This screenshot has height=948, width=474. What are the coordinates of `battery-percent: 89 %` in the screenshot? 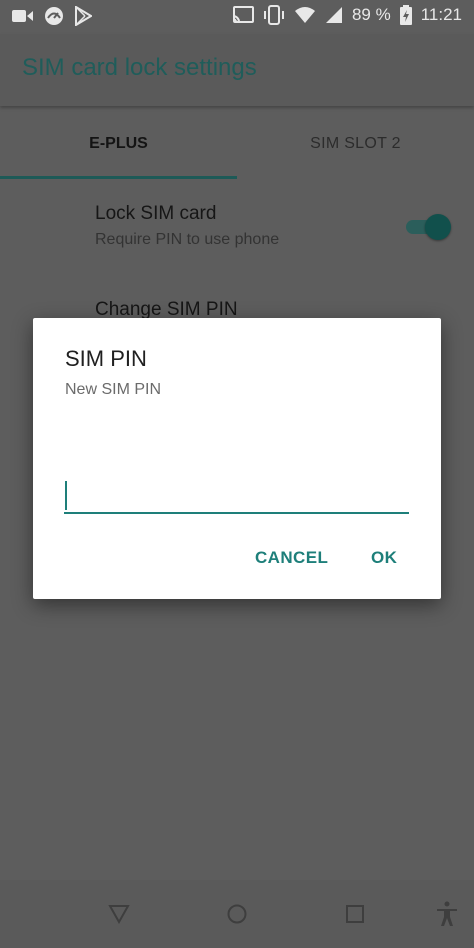 It's located at (371, 14).